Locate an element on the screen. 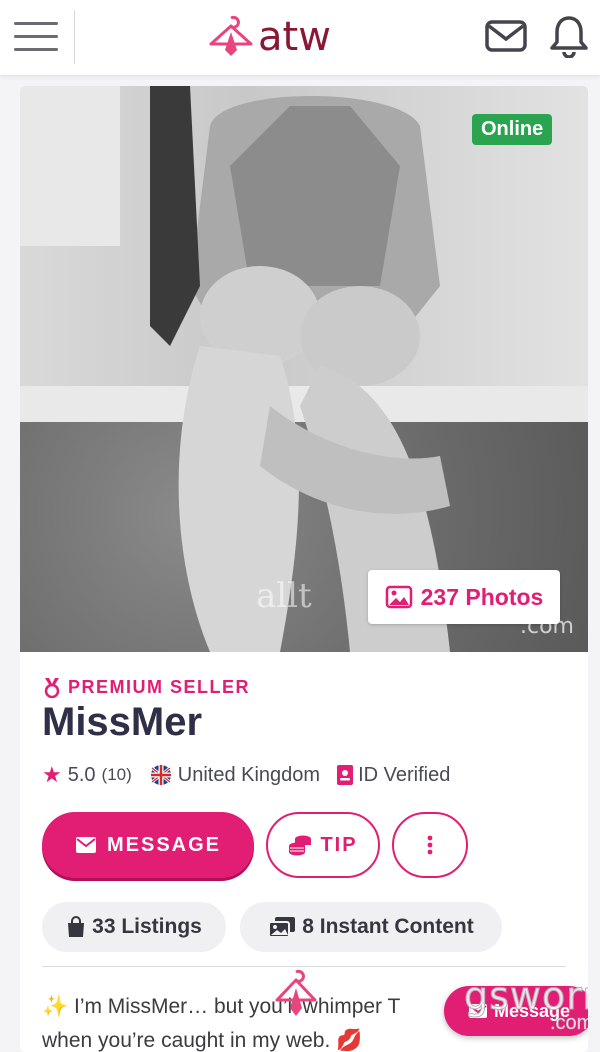 This screenshot has width=600, height=1052. listings-pill: 33 Listings is located at coordinates (134, 927).